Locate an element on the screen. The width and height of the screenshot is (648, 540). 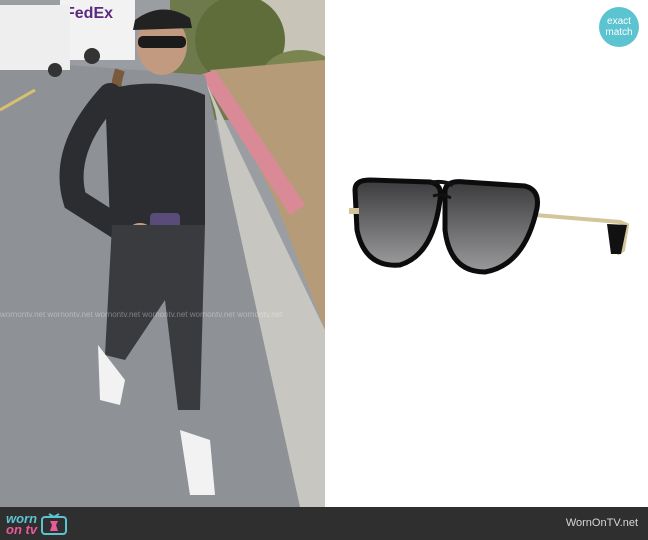
aviator-sunglasses-icon is located at coordinates (489, 226).